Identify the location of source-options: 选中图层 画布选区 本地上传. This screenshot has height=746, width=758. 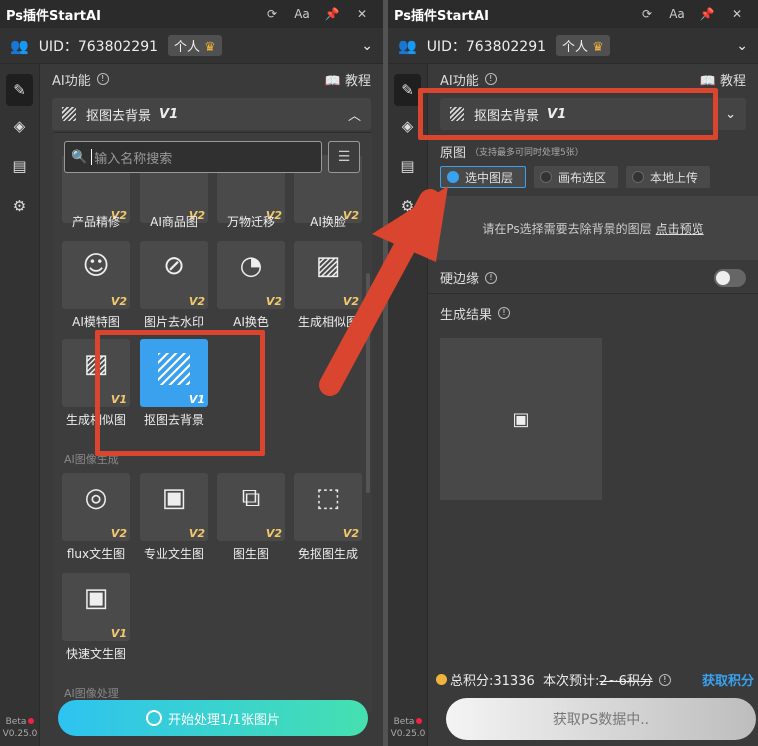
(593, 177).